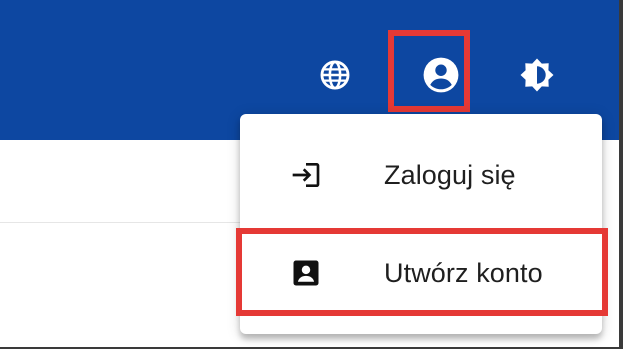 This screenshot has height=349, width=623. What do you see at coordinates (463, 272) in the screenshot?
I see `menu-item-label: Utwórz konto` at bounding box center [463, 272].